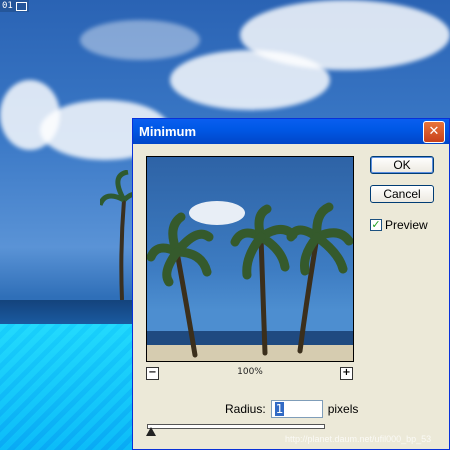 Image resolution: width=450 pixels, height=450 pixels. I want to click on zoom-level: 100%, so click(250, 372).